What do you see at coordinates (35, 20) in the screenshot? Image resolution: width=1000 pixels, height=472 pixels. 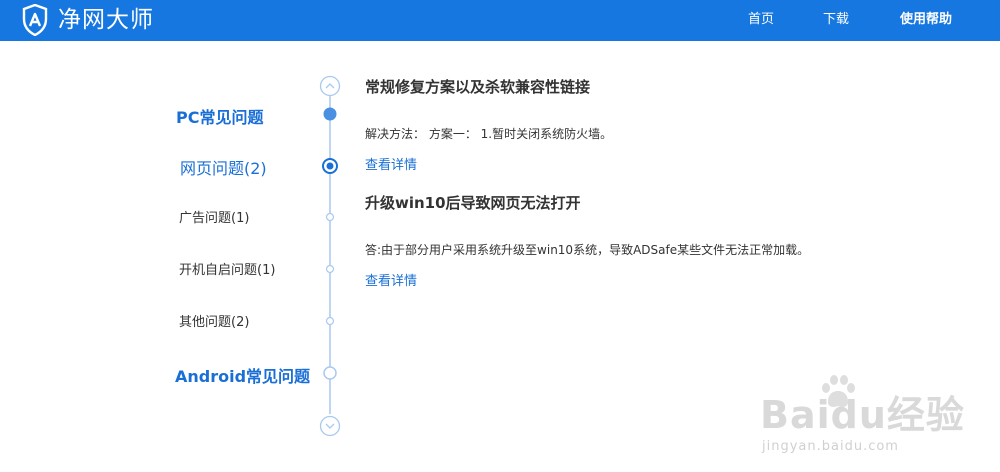 I see `shield-logo-icon` at bounding box center [35, 20].